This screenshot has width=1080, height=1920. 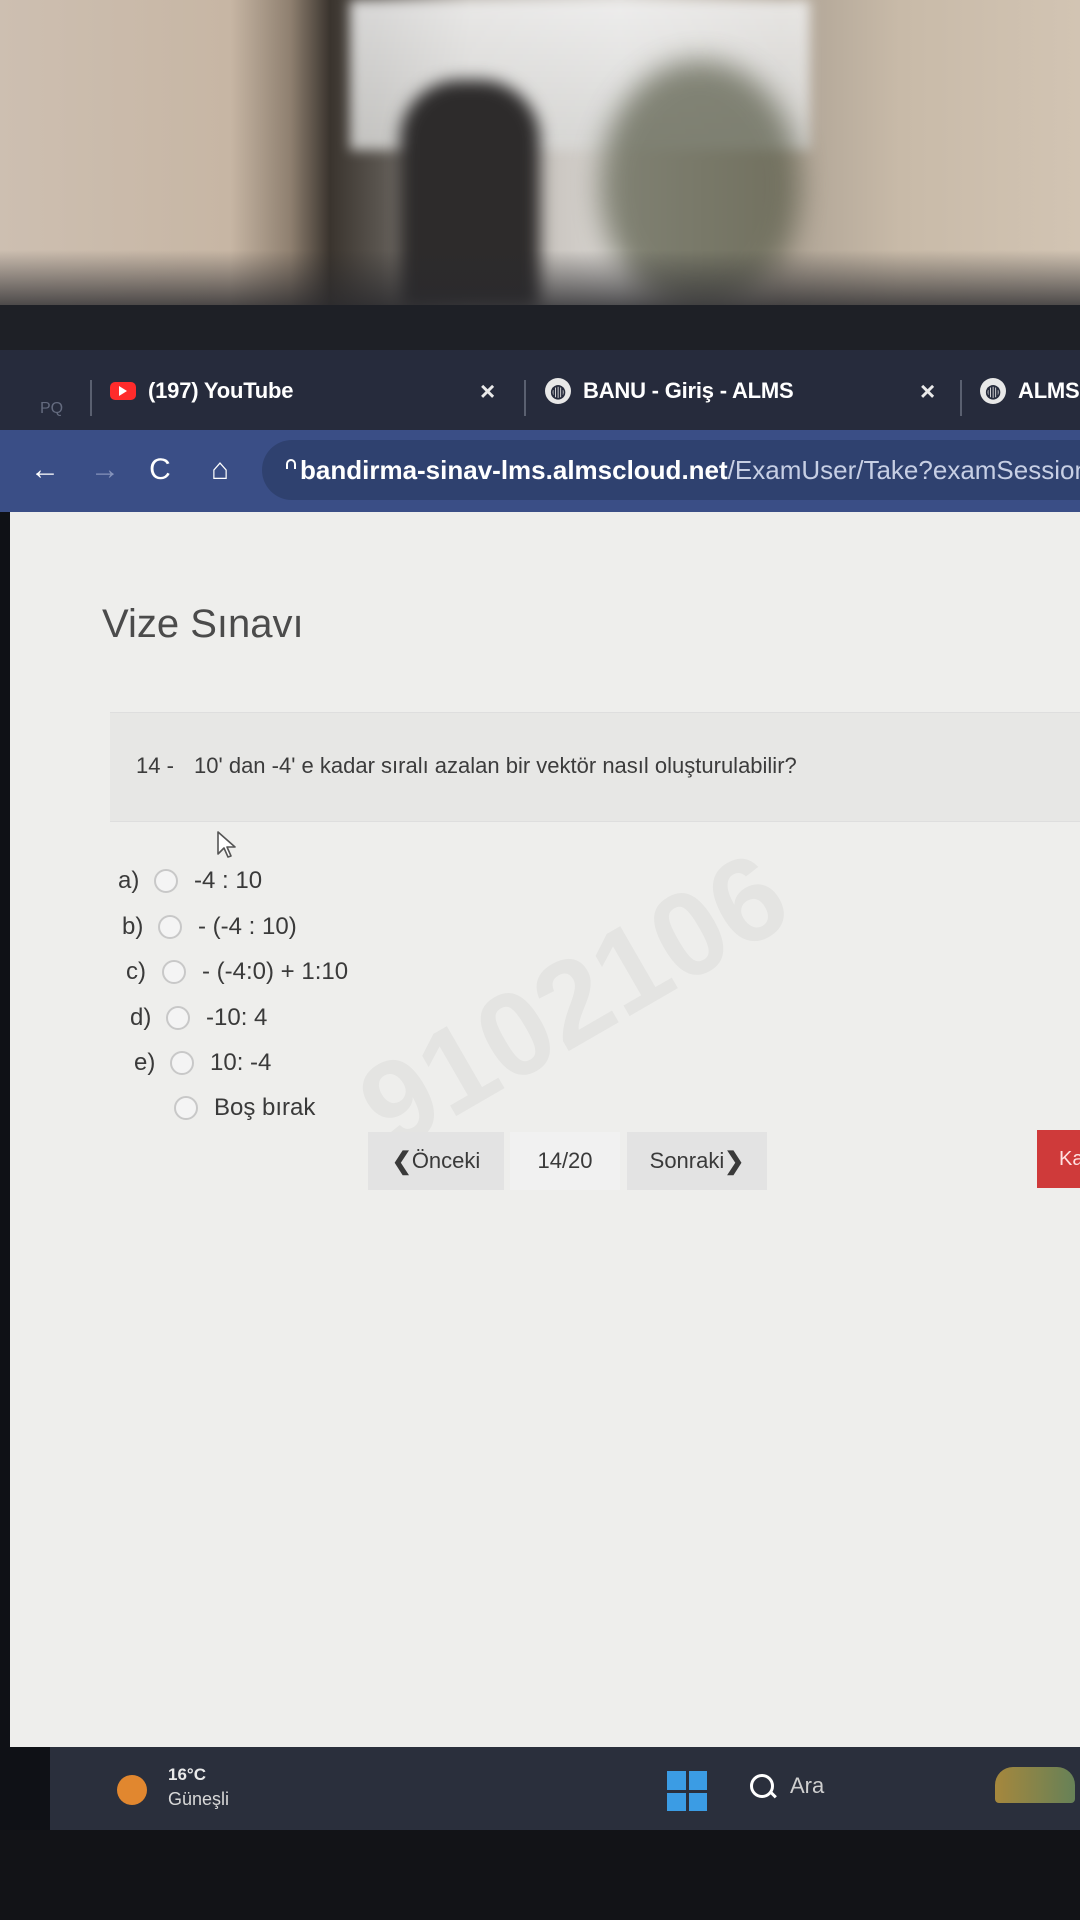 I want to click on windows-start-icon, so click(x=687, y=1791).